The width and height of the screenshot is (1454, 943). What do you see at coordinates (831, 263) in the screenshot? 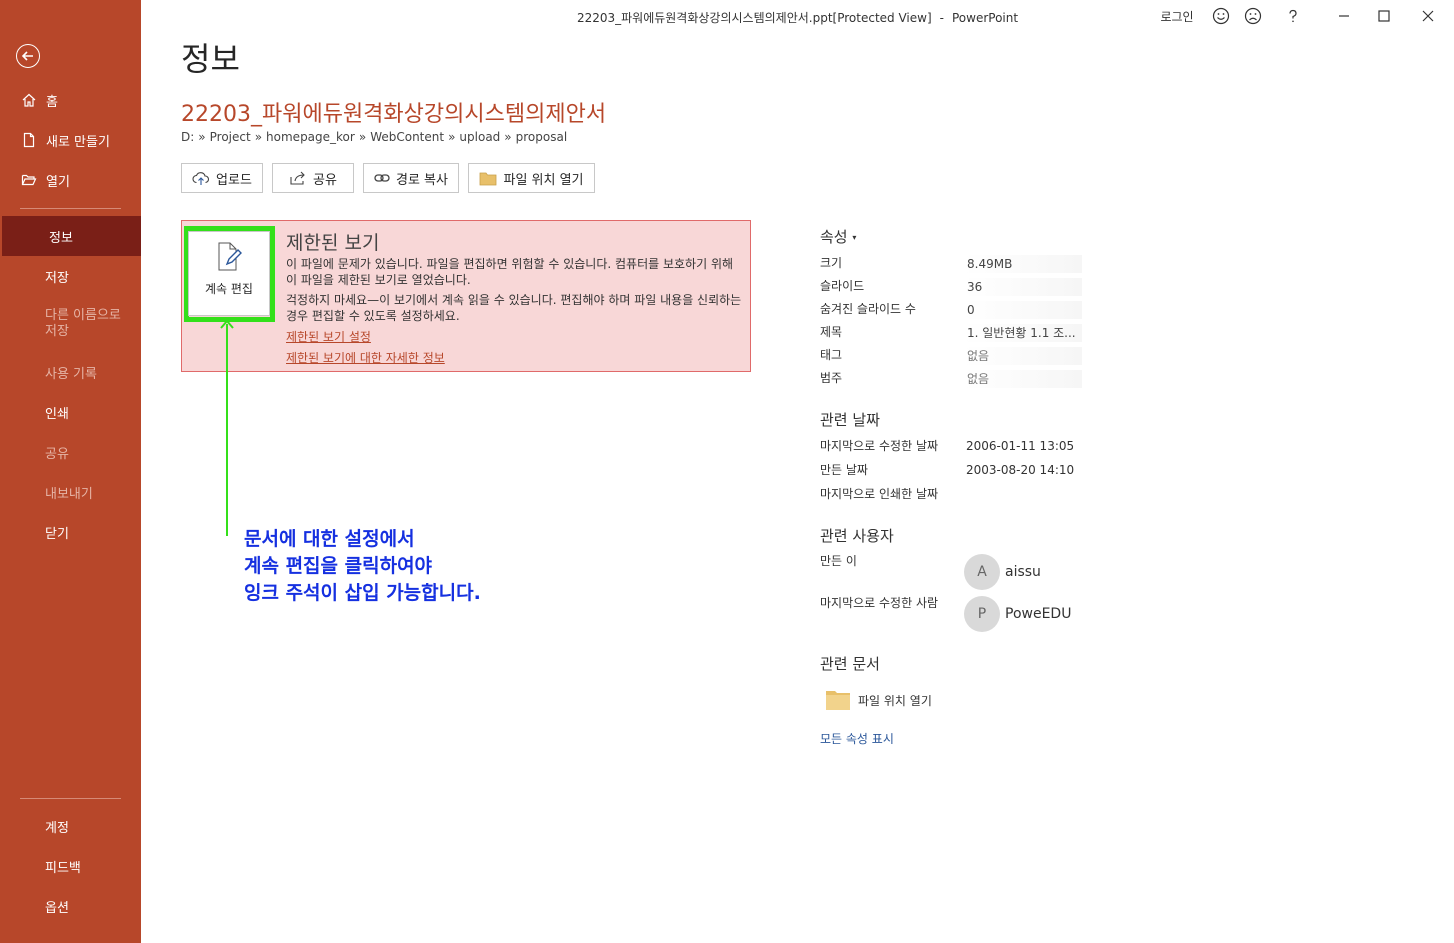
I see `prop-label-size: 크기` at bounding box center [831, 263].